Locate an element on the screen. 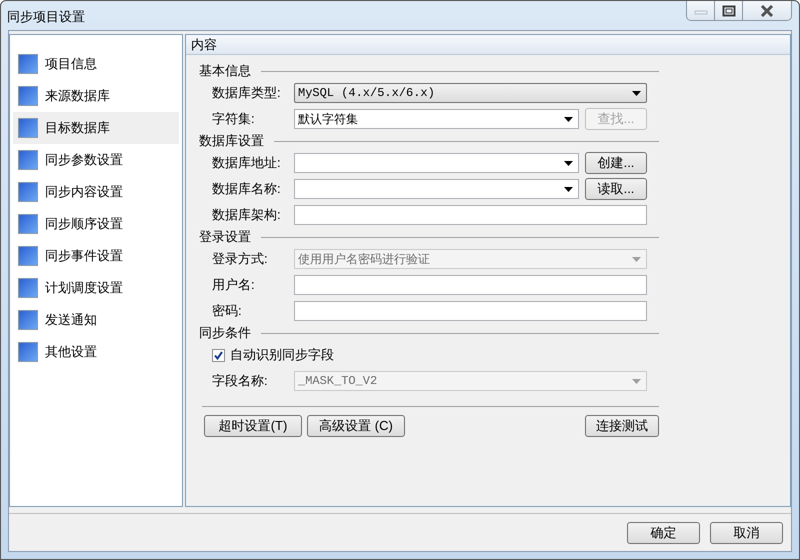 This screenshot has width=800, height=560. field-label: 数据库名称: is located at coordinates (247, 189).